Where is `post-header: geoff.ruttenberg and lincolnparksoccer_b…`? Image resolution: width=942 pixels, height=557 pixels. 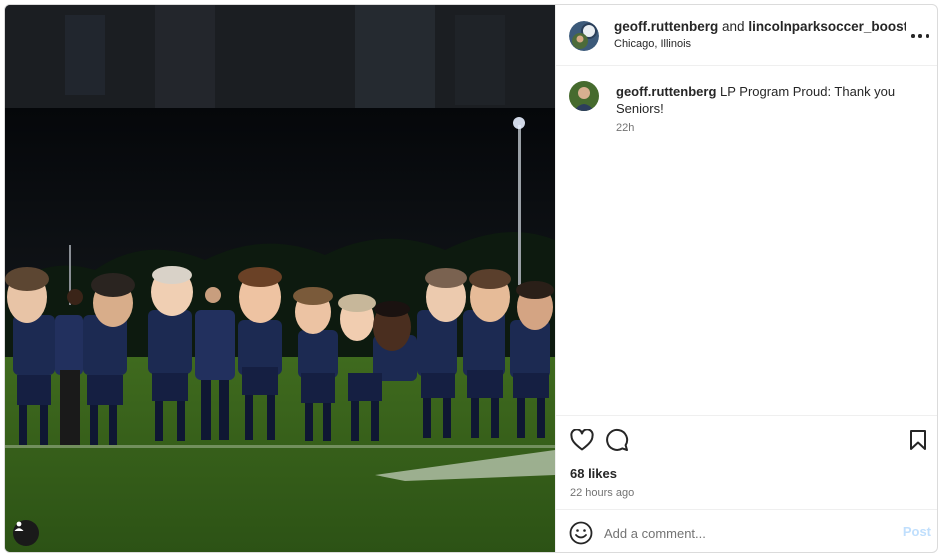
post-header: geoff.ruttenberg and lincolnparksoccer_b… is located at coordinates (746, 35).